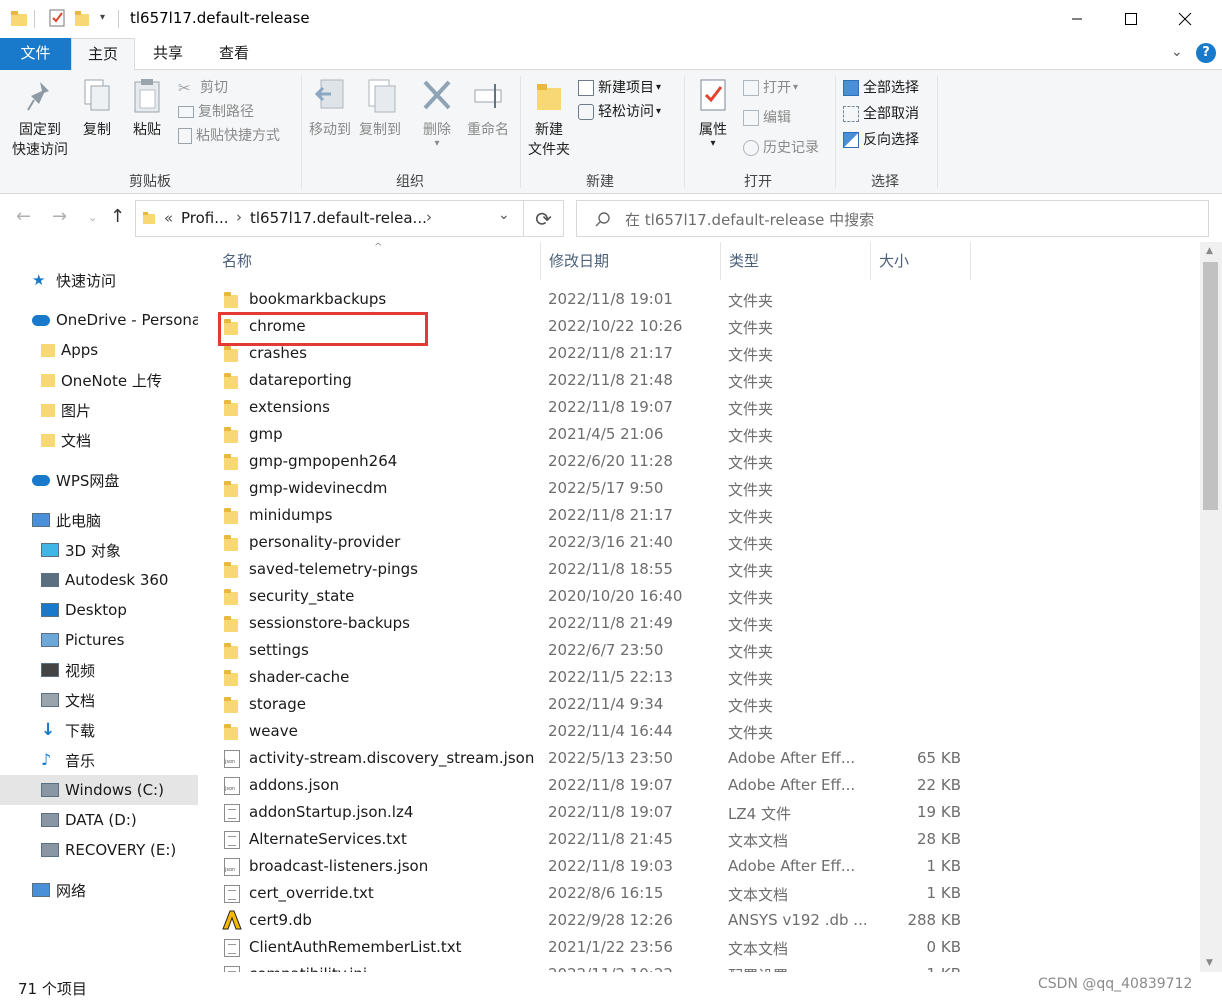  I want to click on search-box: 在 tl657l17.default-release 中搜索, so click(892, 218).